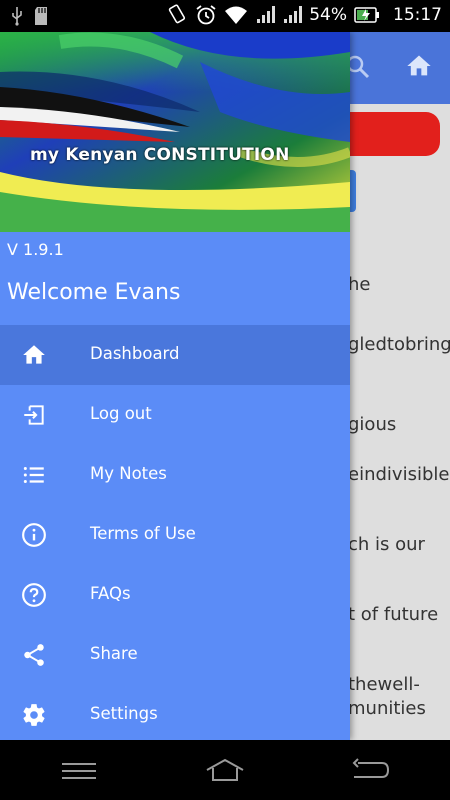  What do you see at coordinates (206, 15) in the screenshot?
I see `alarm-icon` at bounding box center [206, 15].